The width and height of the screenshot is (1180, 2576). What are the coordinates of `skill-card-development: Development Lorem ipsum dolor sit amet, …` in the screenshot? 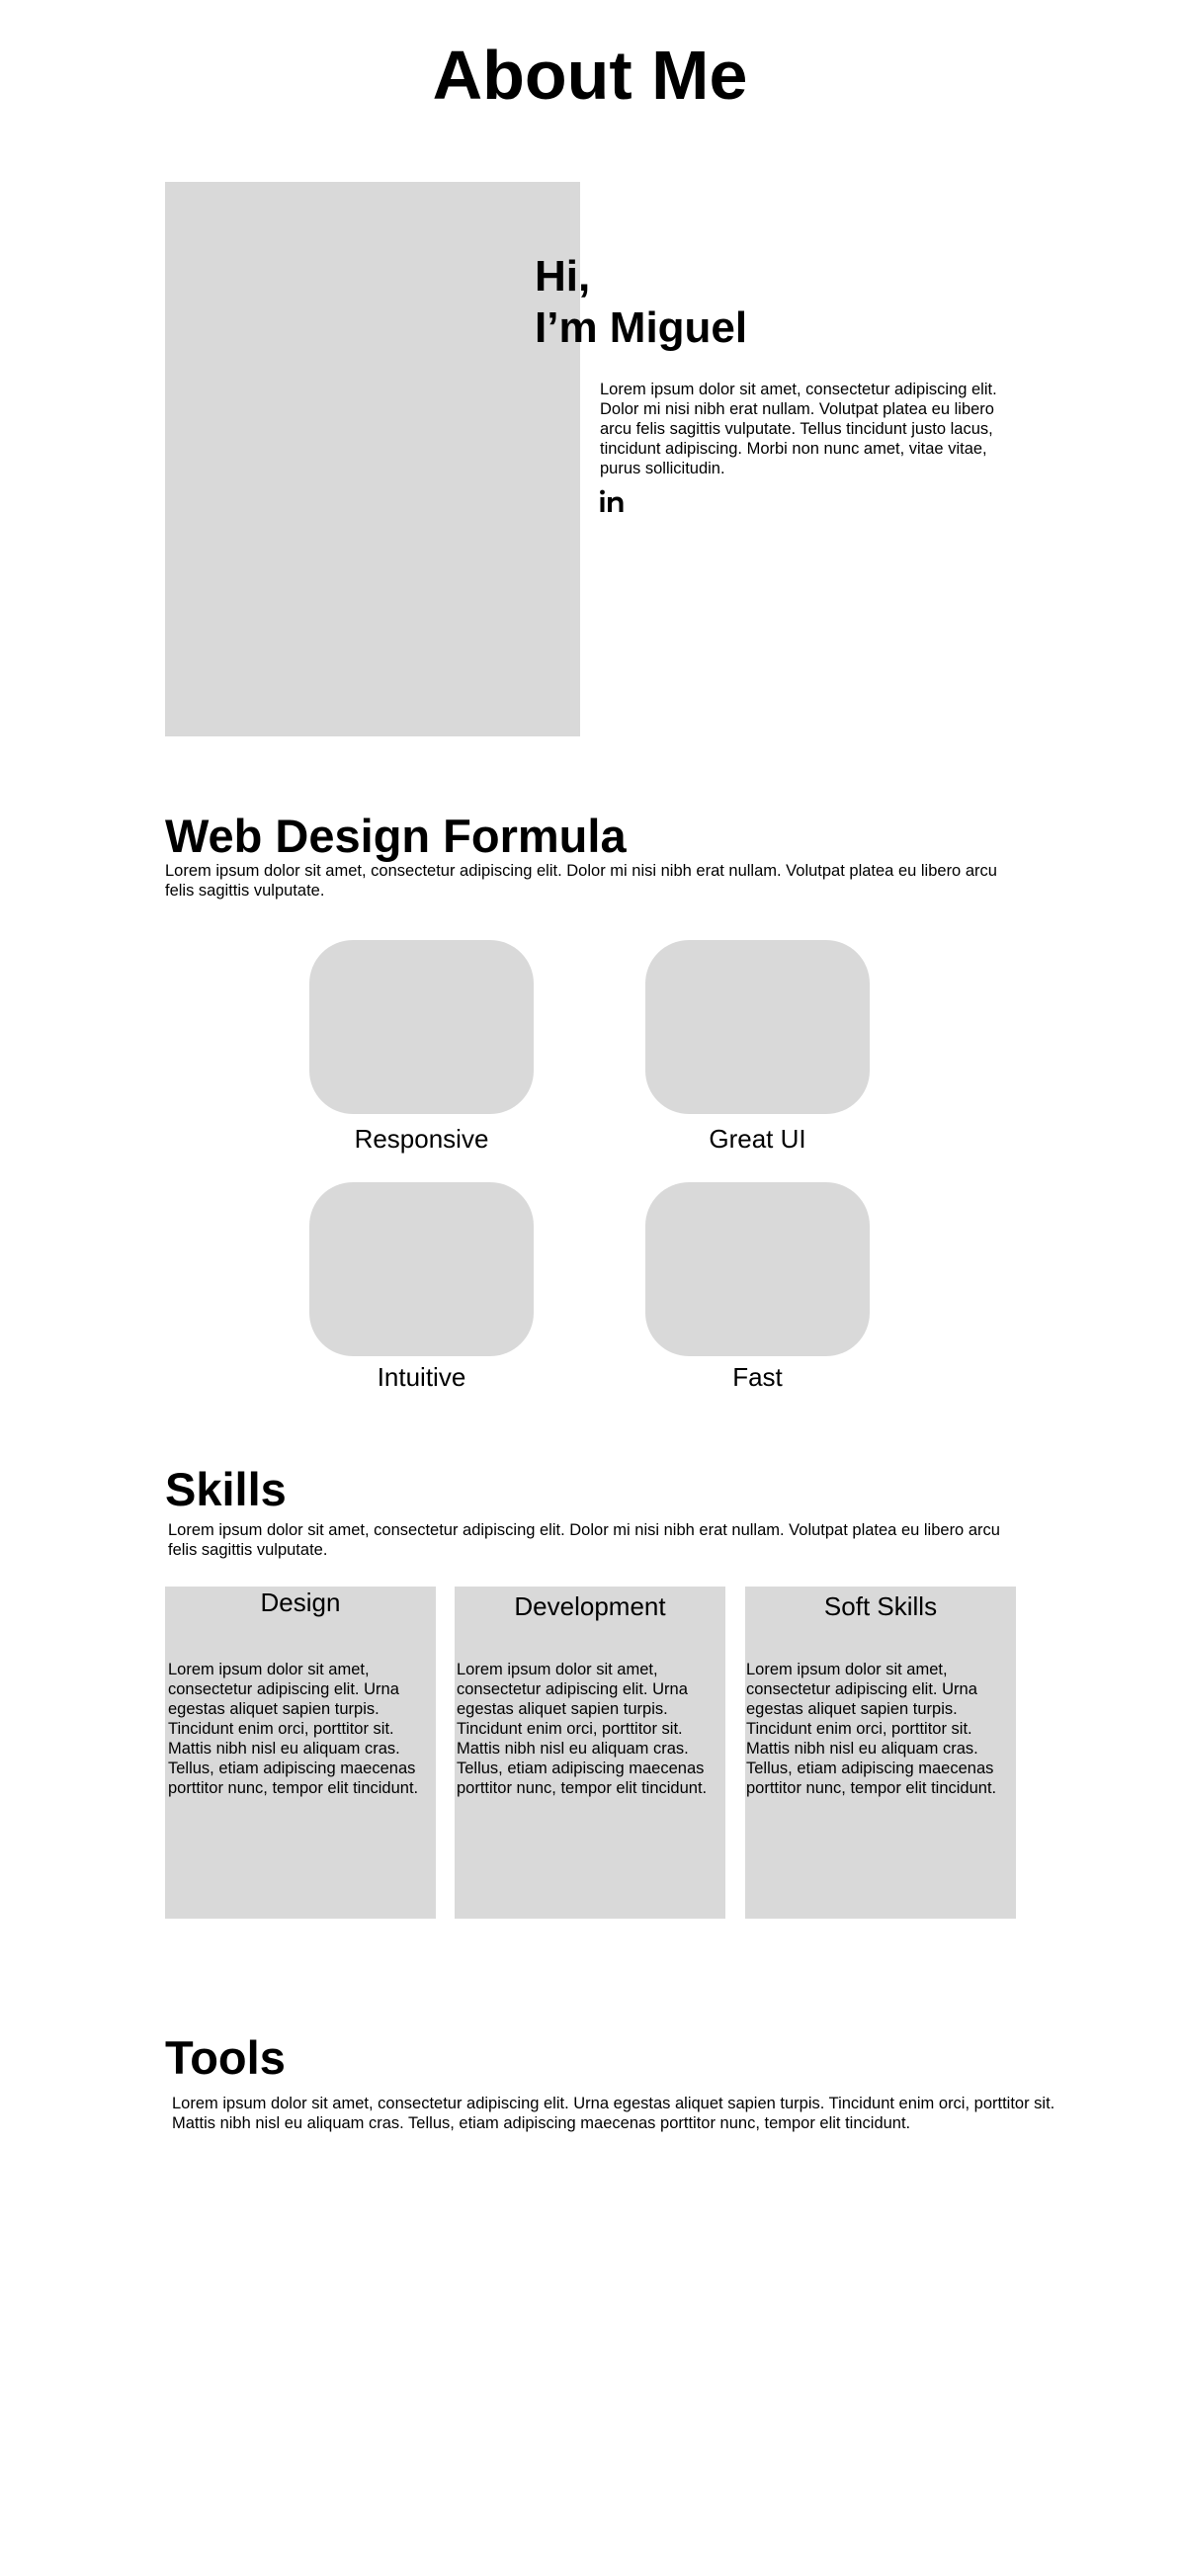 It's located at (590, 1753).